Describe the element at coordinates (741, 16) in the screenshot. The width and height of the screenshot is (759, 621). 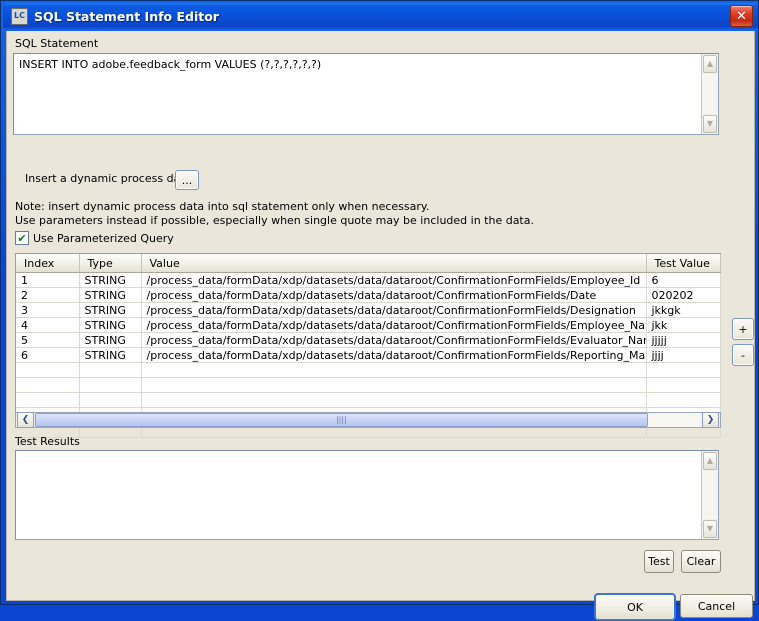
I see `close-icon: ✕` at that location.